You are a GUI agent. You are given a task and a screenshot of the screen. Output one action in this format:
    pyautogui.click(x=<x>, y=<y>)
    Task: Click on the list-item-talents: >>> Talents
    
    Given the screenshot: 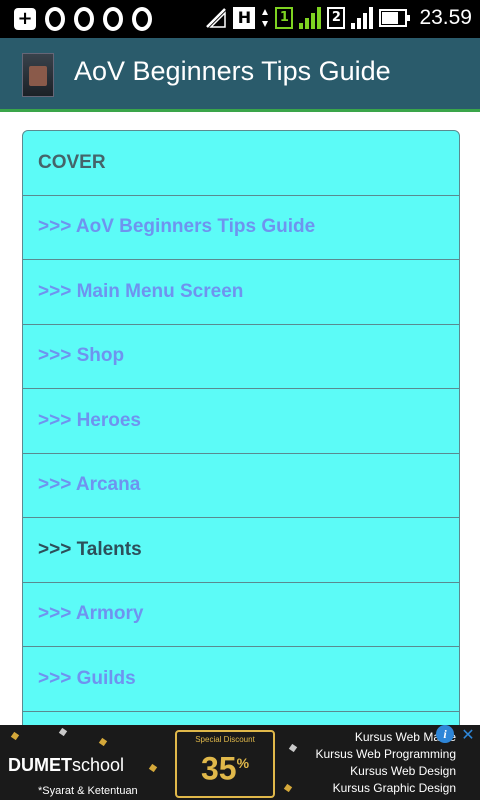 What is the action you would take?
    pyautogui.click(x=241, y=550)
    